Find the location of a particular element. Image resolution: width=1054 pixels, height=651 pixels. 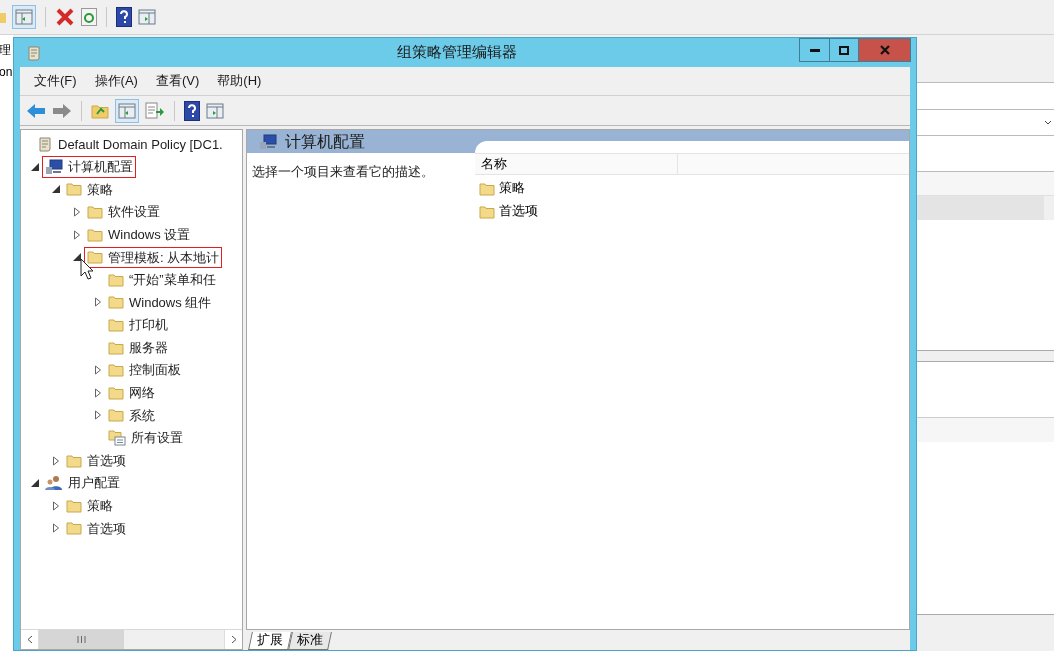

close-button is located at coordinates (885, 50).